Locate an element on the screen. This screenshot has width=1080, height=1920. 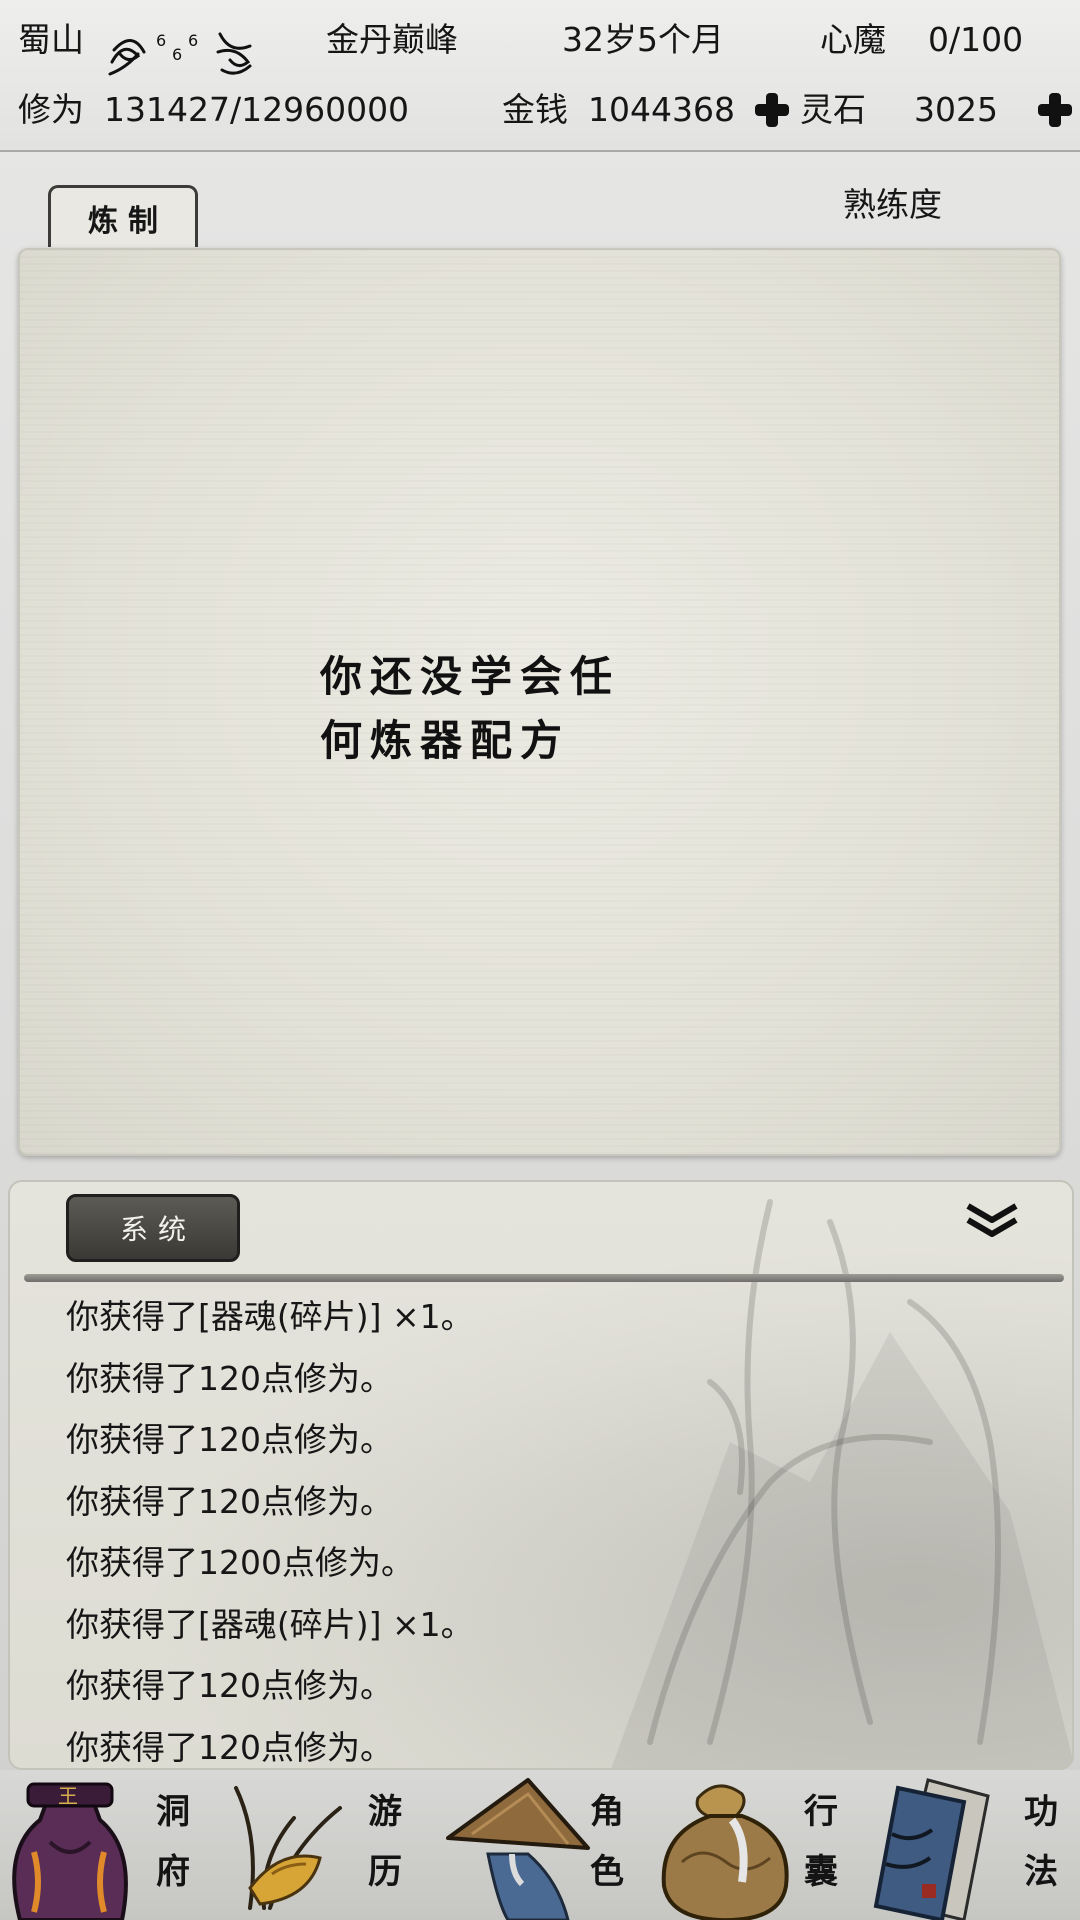
bag-icon is located at coordinates (725, 1852).